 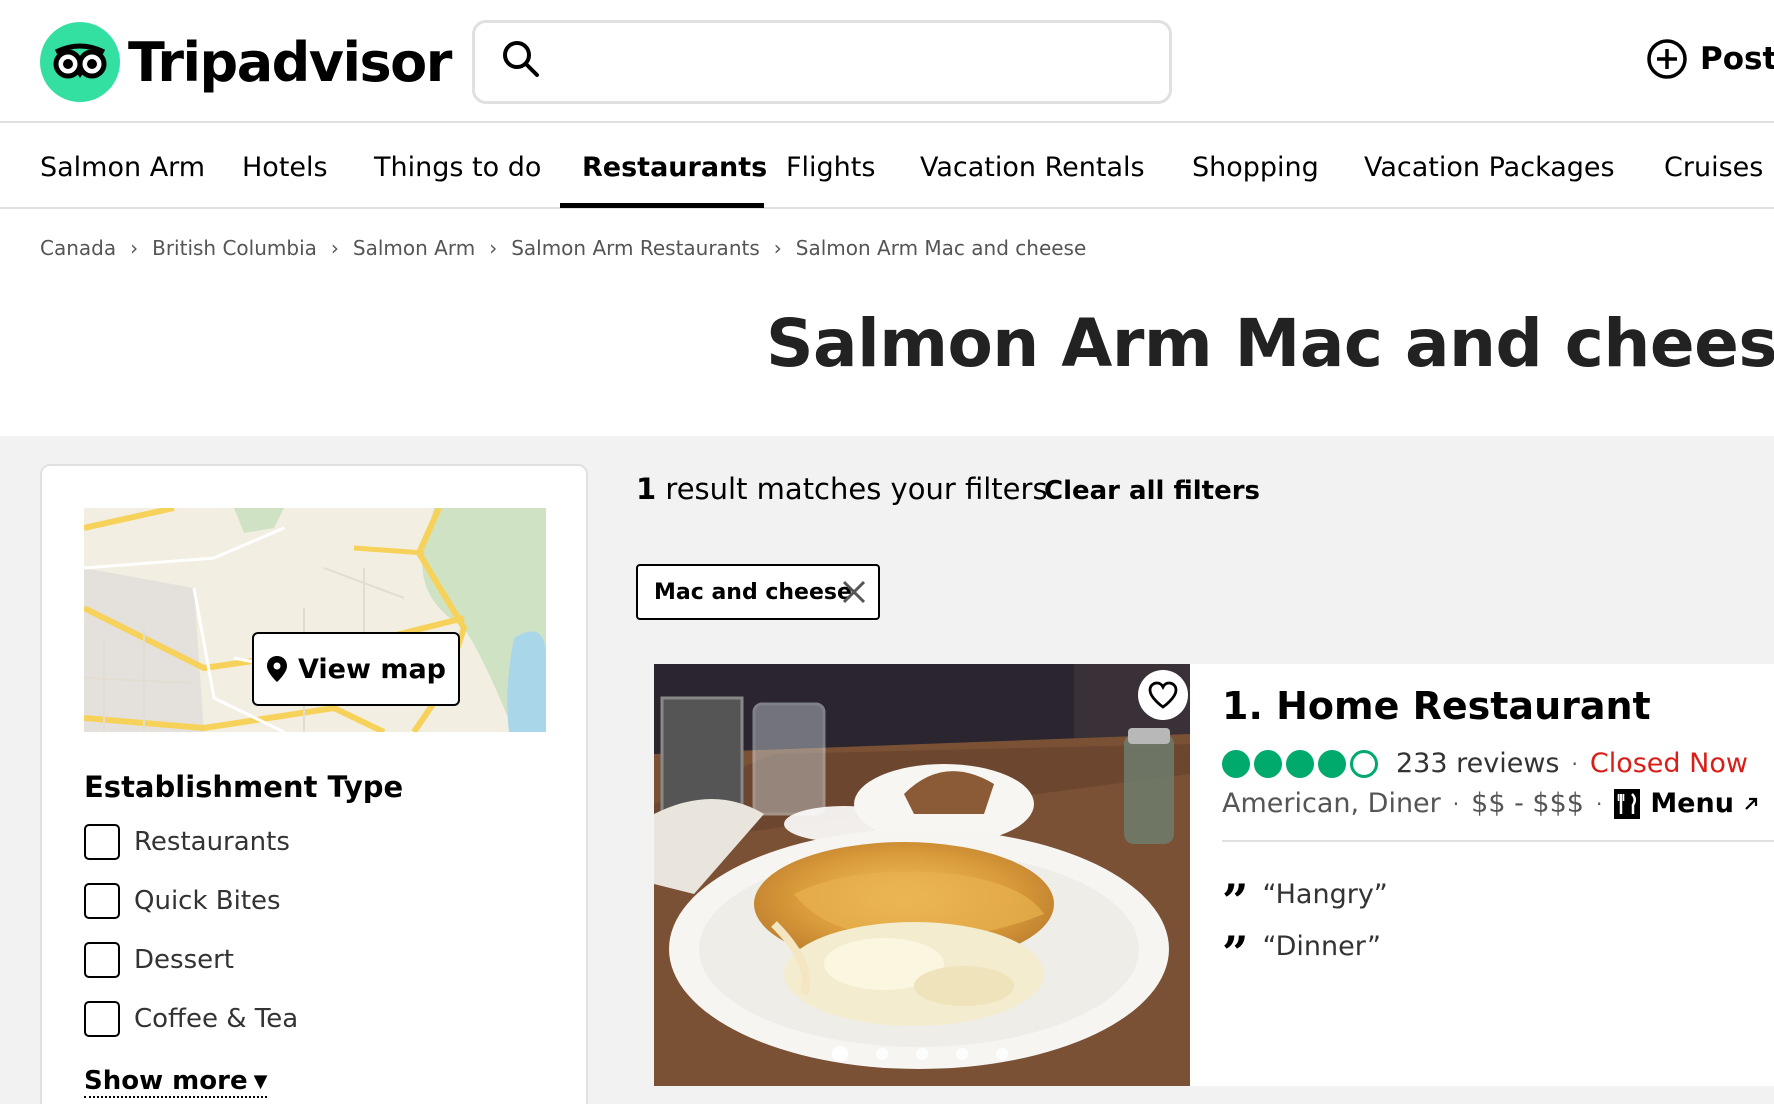 I want to click on clear-all-filters-button: Clear all filters, so click(x=1152, y=491).